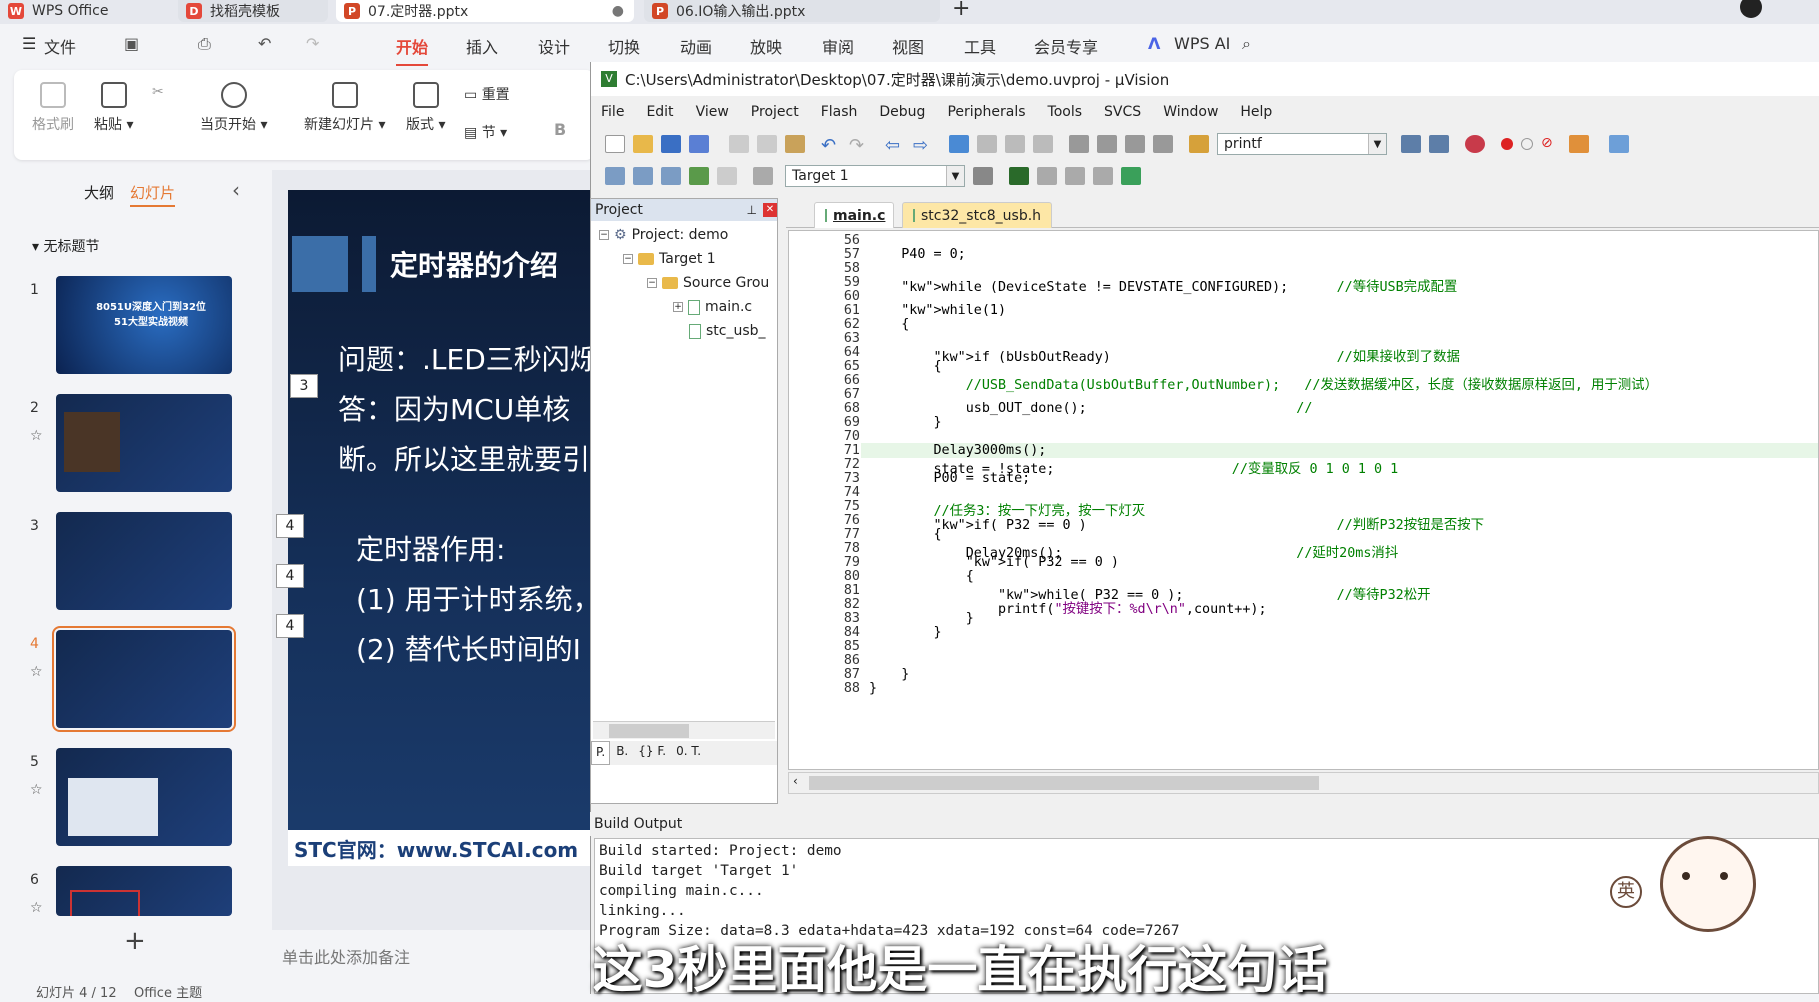  What do you see at coordinates (688, 753) in the screenshot?
I see `tab-templates: 0. T.` at bounding box center [688, 753].